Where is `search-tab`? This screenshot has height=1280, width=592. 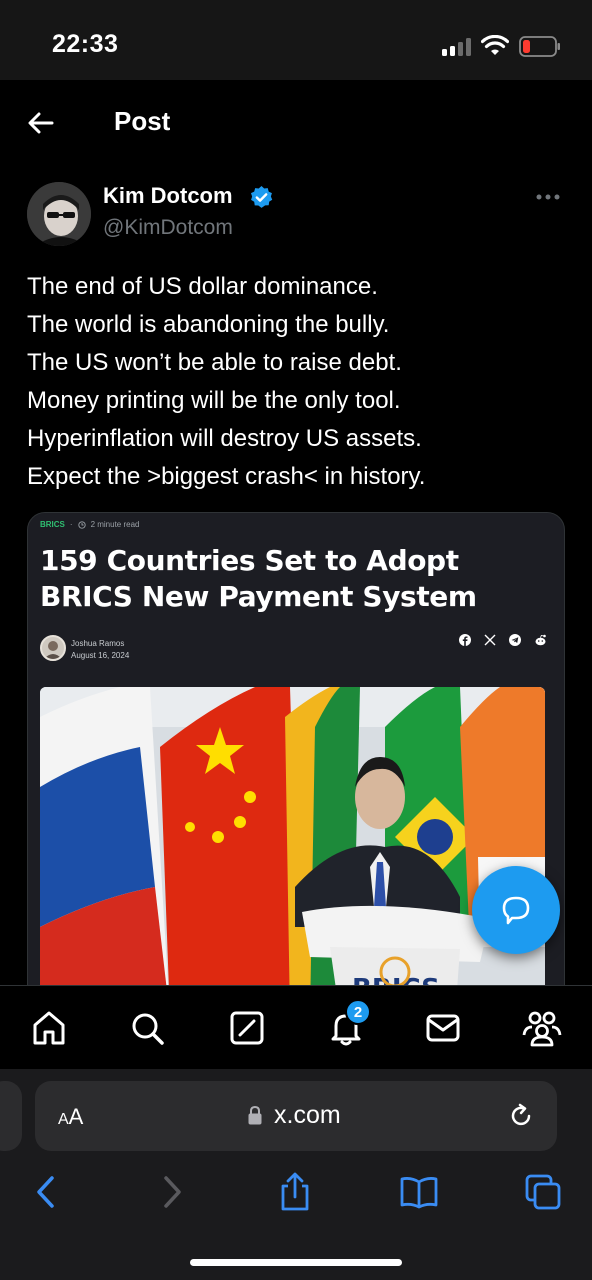
search-tab is located at coordinates (147, 1028).